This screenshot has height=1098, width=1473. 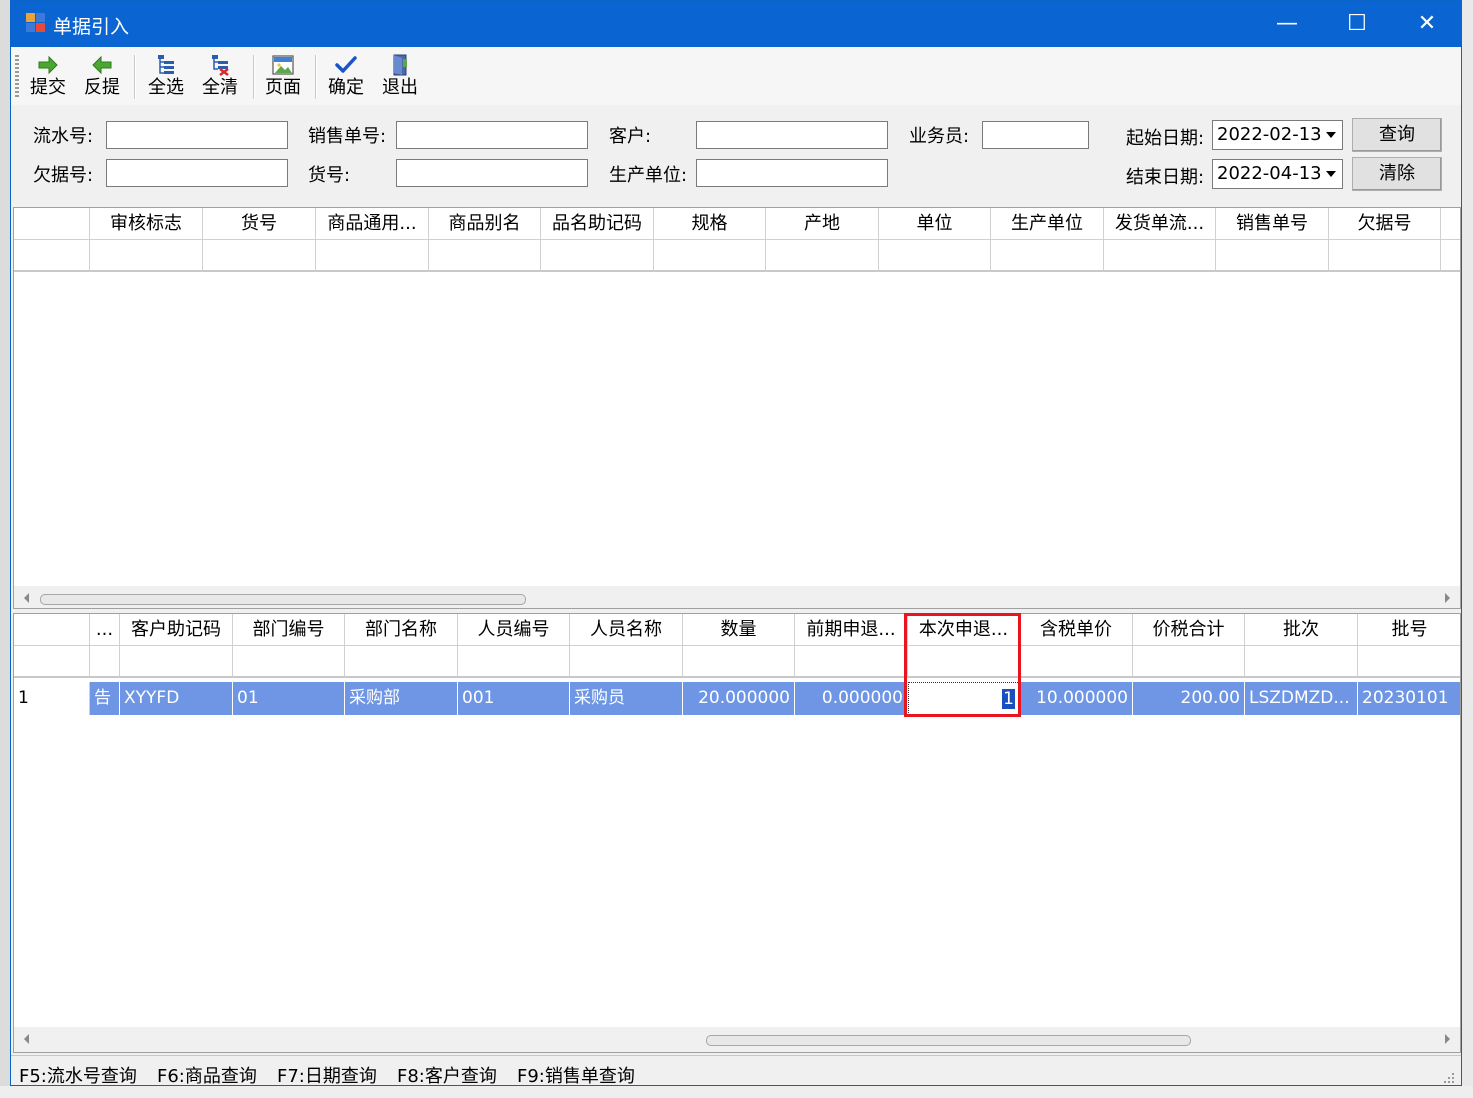 I want to click on lower-horizontal-scrollbar, so click(x=737, y=1039).